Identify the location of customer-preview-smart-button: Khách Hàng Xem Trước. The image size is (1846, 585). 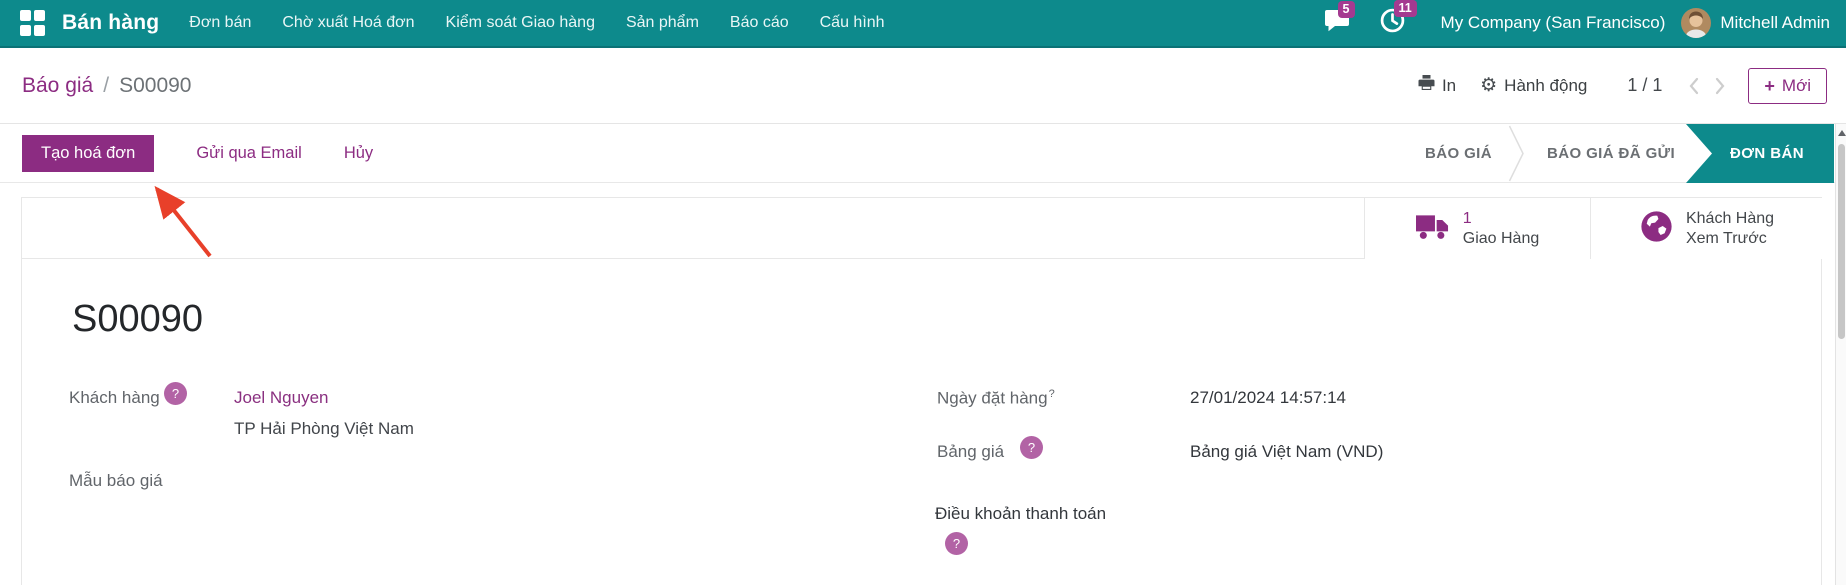
(1706, 228).